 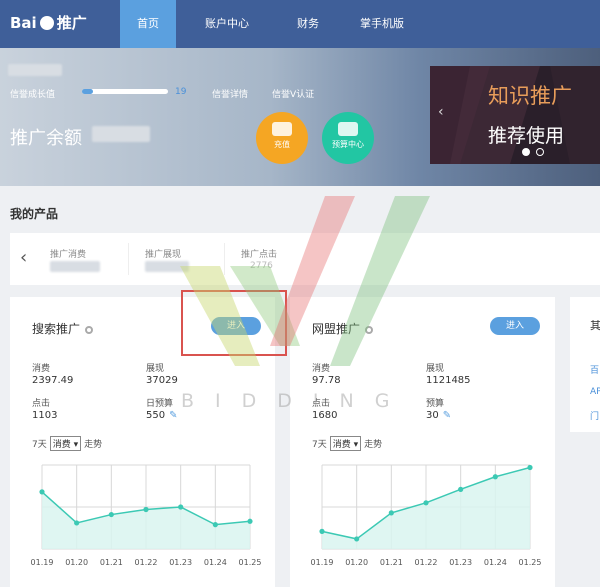 What do you see at coordinates (594, 369) in the screenshot?
I see `side-link-1: 百` at bounding box center [594, 369].